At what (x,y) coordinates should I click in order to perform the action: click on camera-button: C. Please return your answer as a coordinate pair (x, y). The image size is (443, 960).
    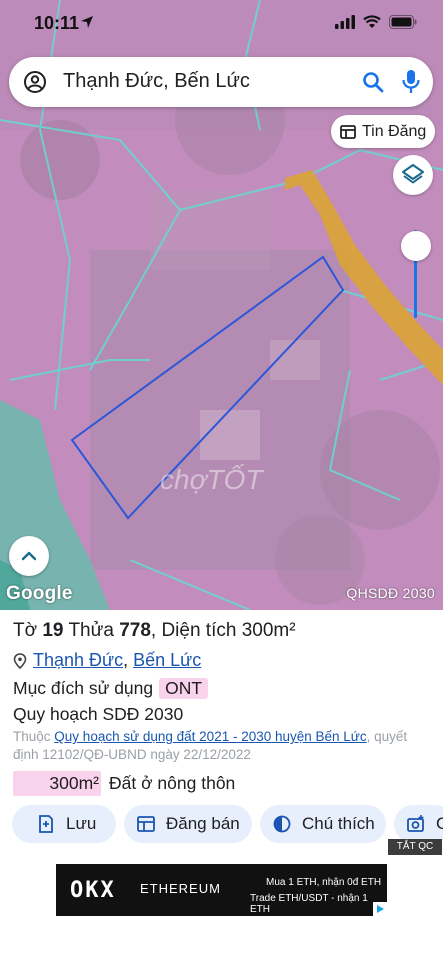
    Looking at the image, I should click on (418, 824).